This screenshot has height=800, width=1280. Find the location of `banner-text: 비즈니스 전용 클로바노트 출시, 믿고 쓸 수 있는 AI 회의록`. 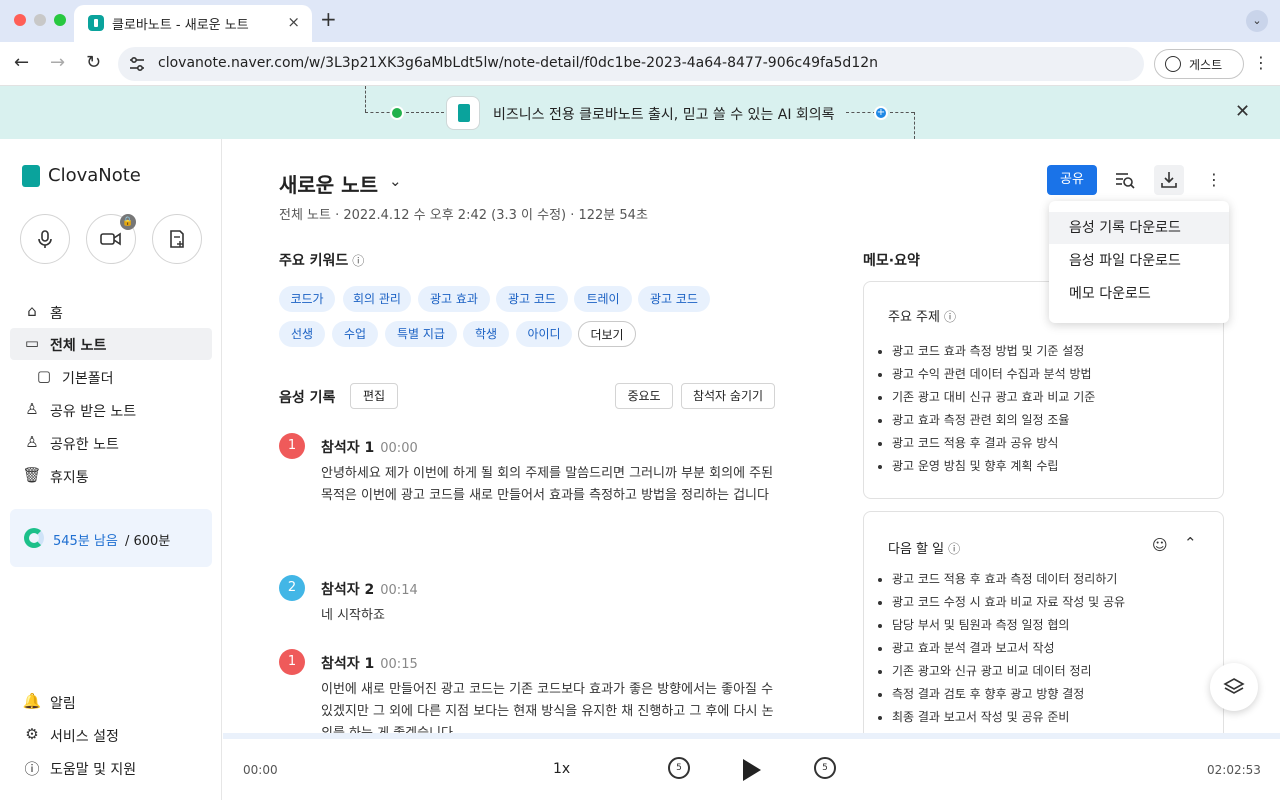

banner-text: 비즈니스 전용 클로바노트 출시, 믿고 쓸 수 있는 AI 회의록 is located at coordinates (664, 114).